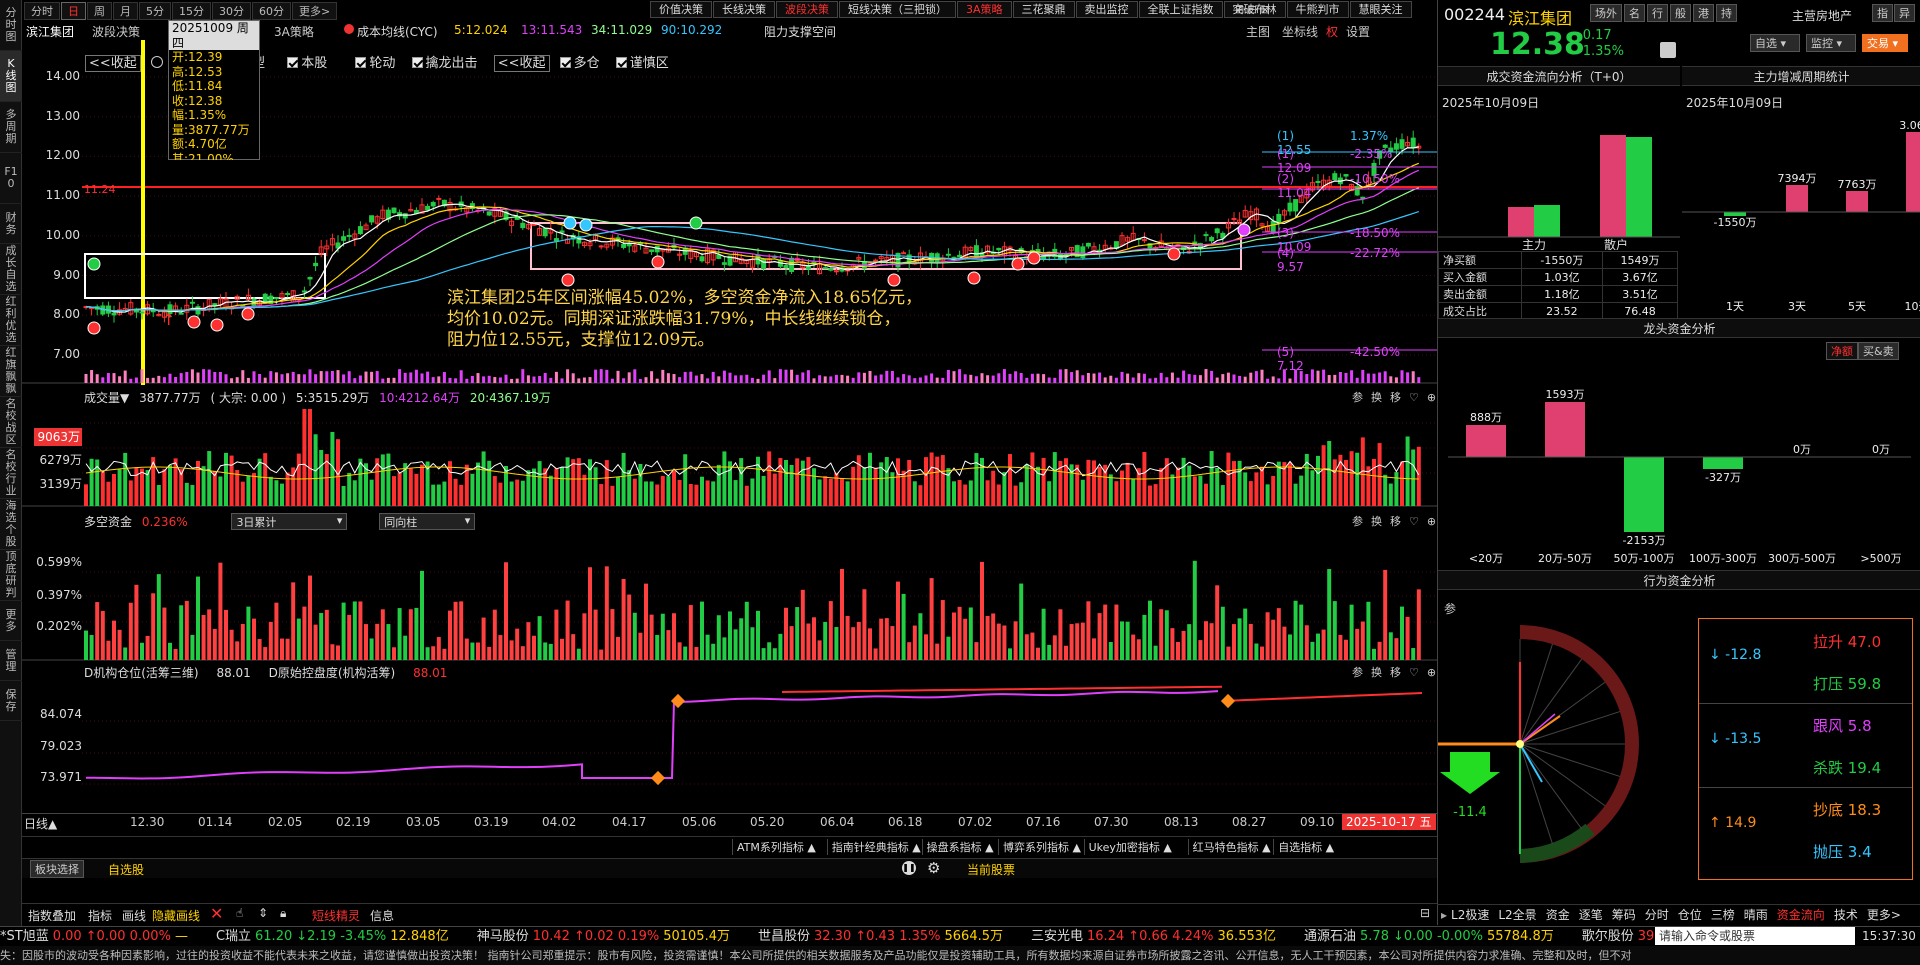  Describe the element at coordinates (1657, 13) in the screenshot. I see `stock-info-tab: 行` at that location.